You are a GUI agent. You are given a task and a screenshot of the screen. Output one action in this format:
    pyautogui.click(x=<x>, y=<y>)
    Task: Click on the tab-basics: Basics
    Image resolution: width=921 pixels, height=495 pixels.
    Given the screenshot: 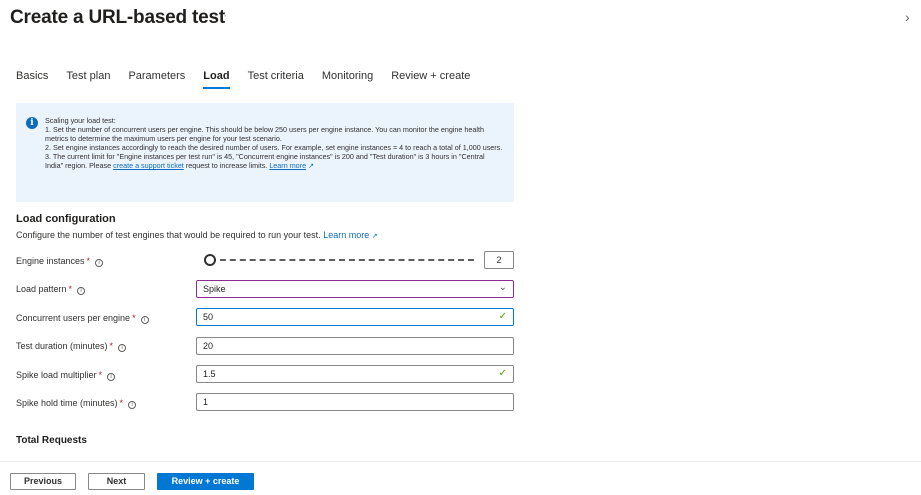 What is the action you would take?
    pyautogui.click(x=32, y=80)
    